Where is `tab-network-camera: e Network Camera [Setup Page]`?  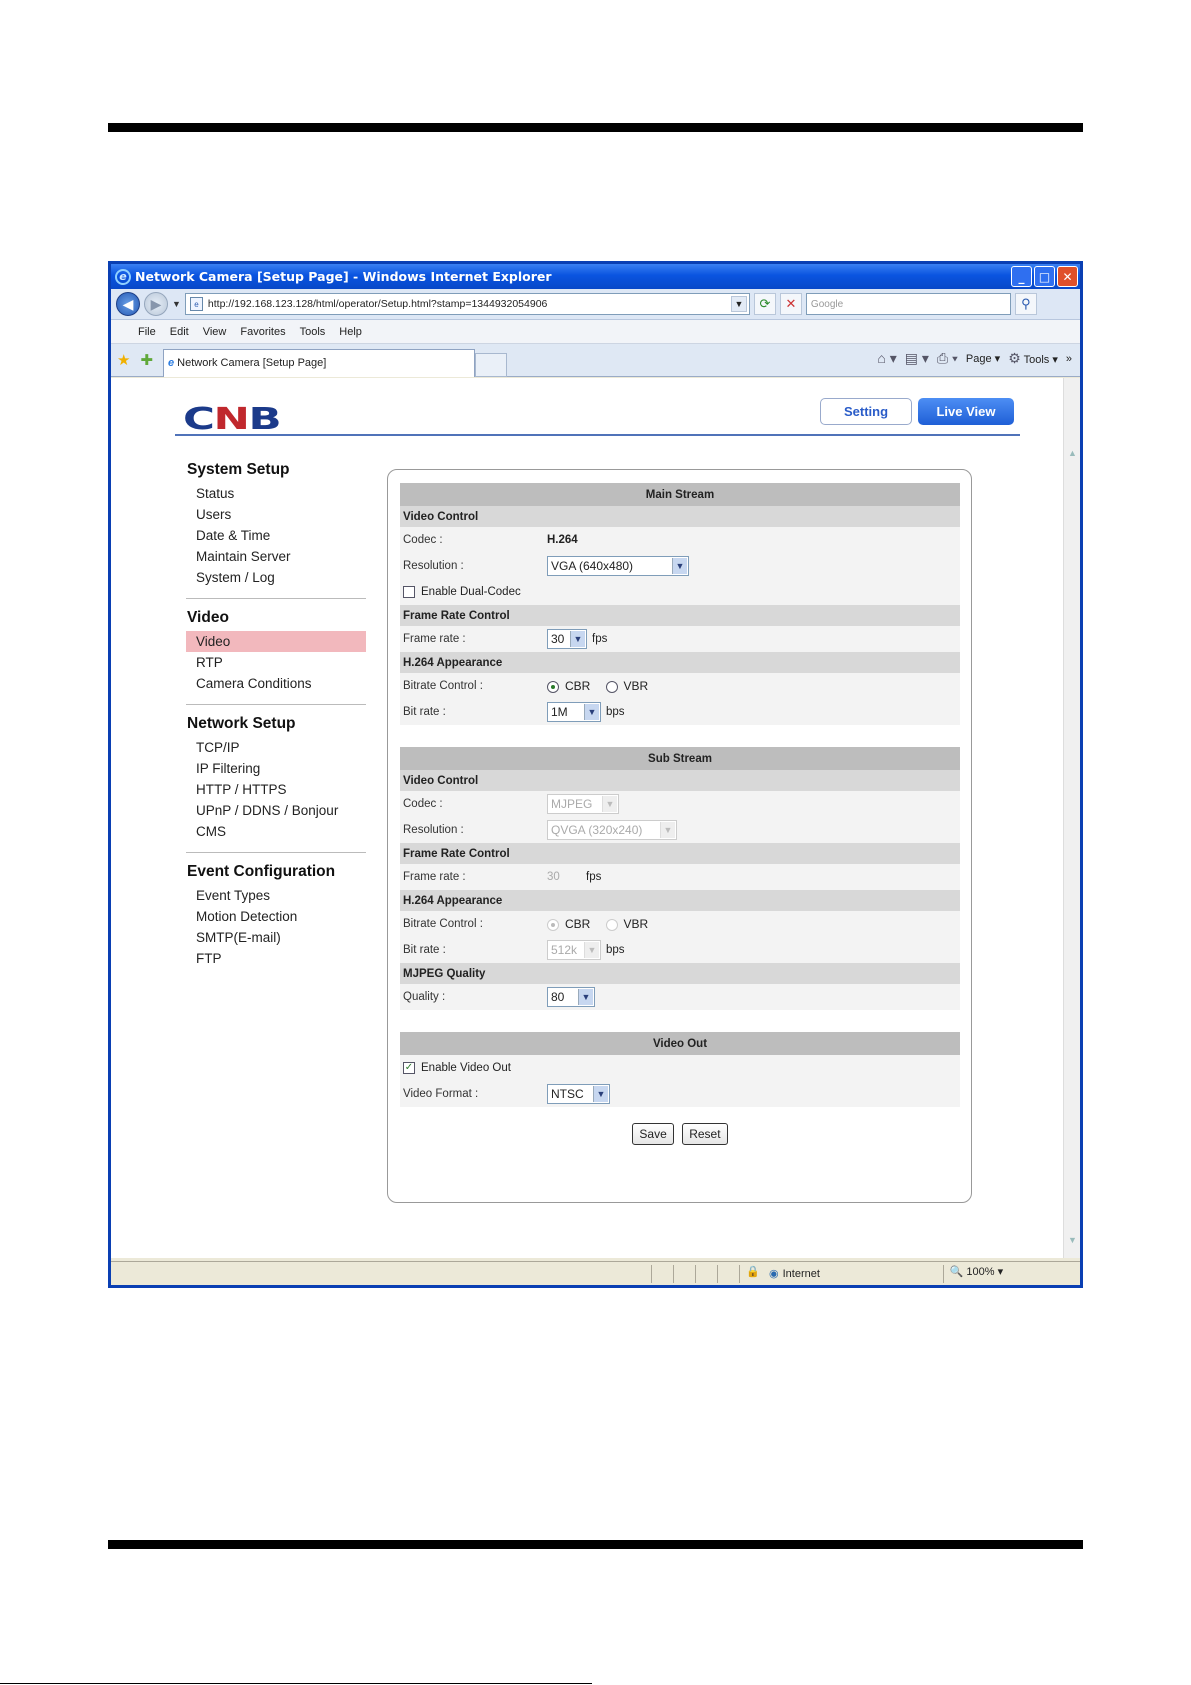 tab-network-camera: e Network Camera [Setup Page] is located at coordinates (319, 362).